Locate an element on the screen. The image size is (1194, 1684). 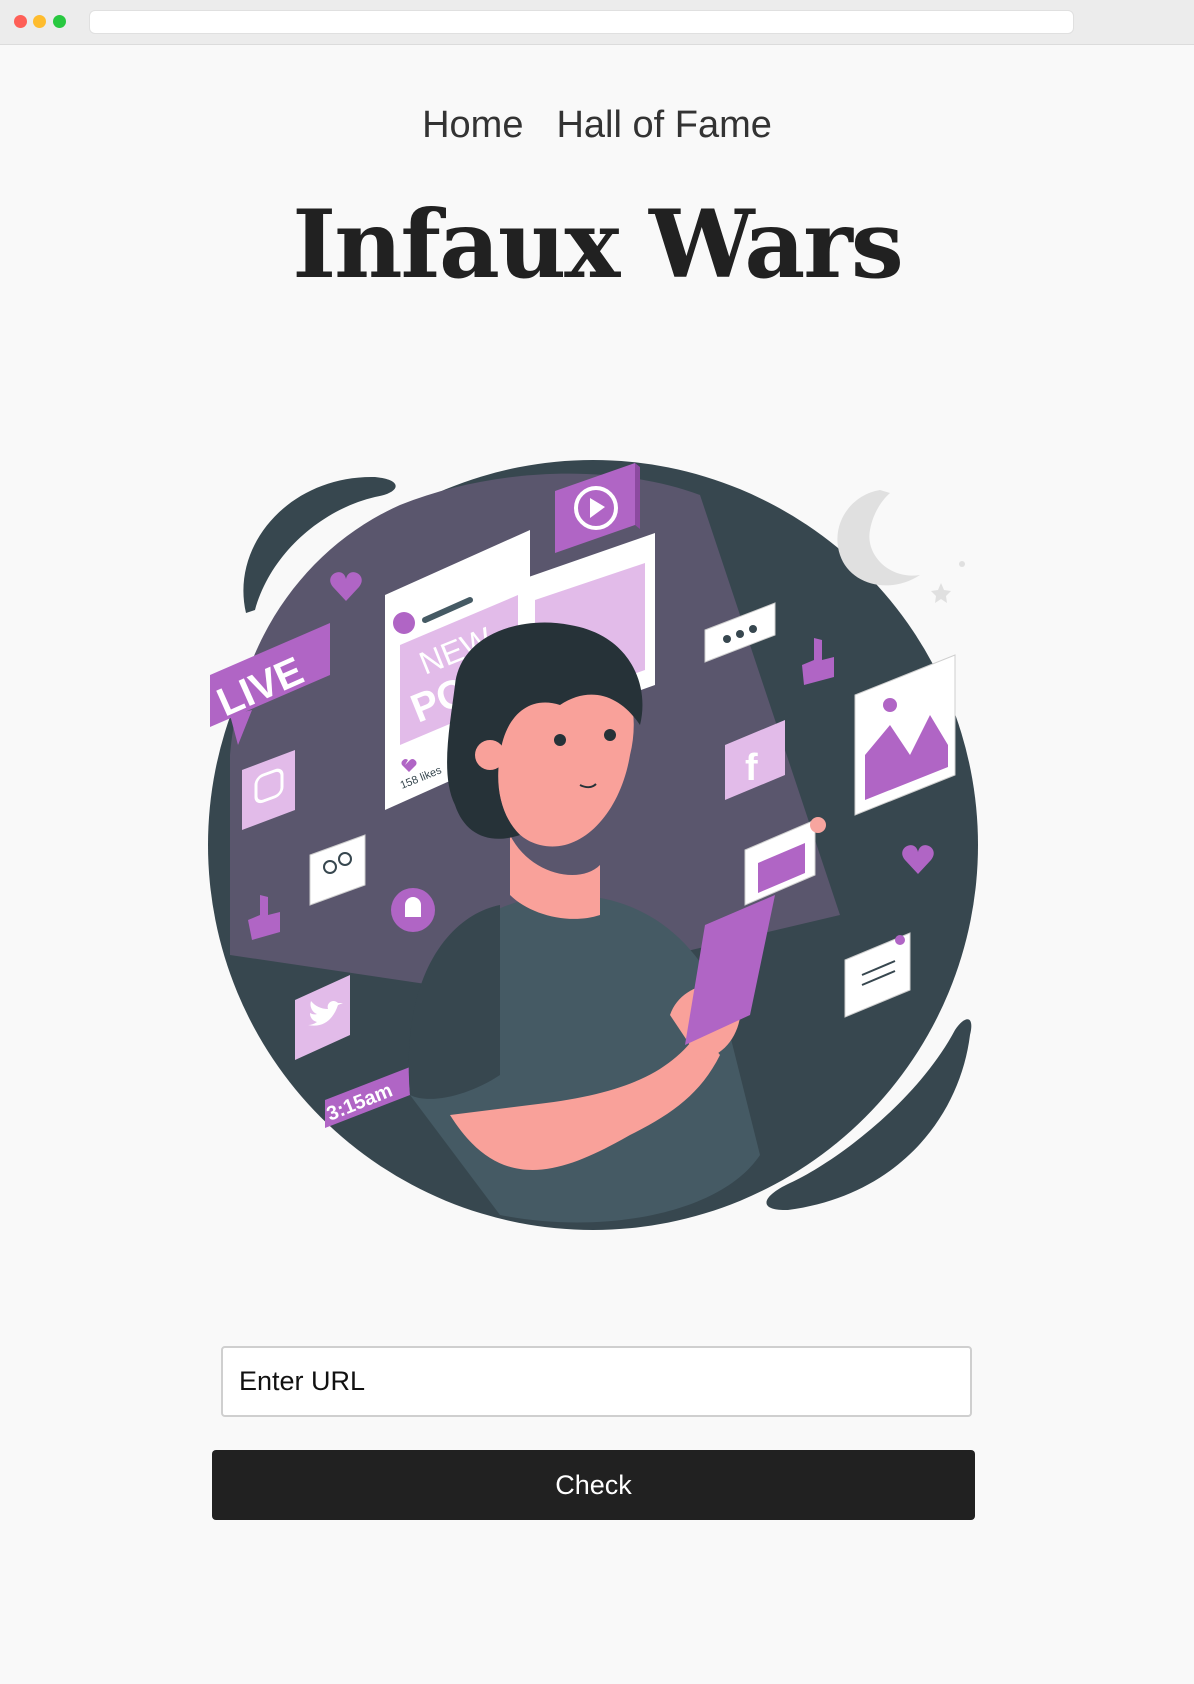
browser-chrome is located at coordinates (597, 22).